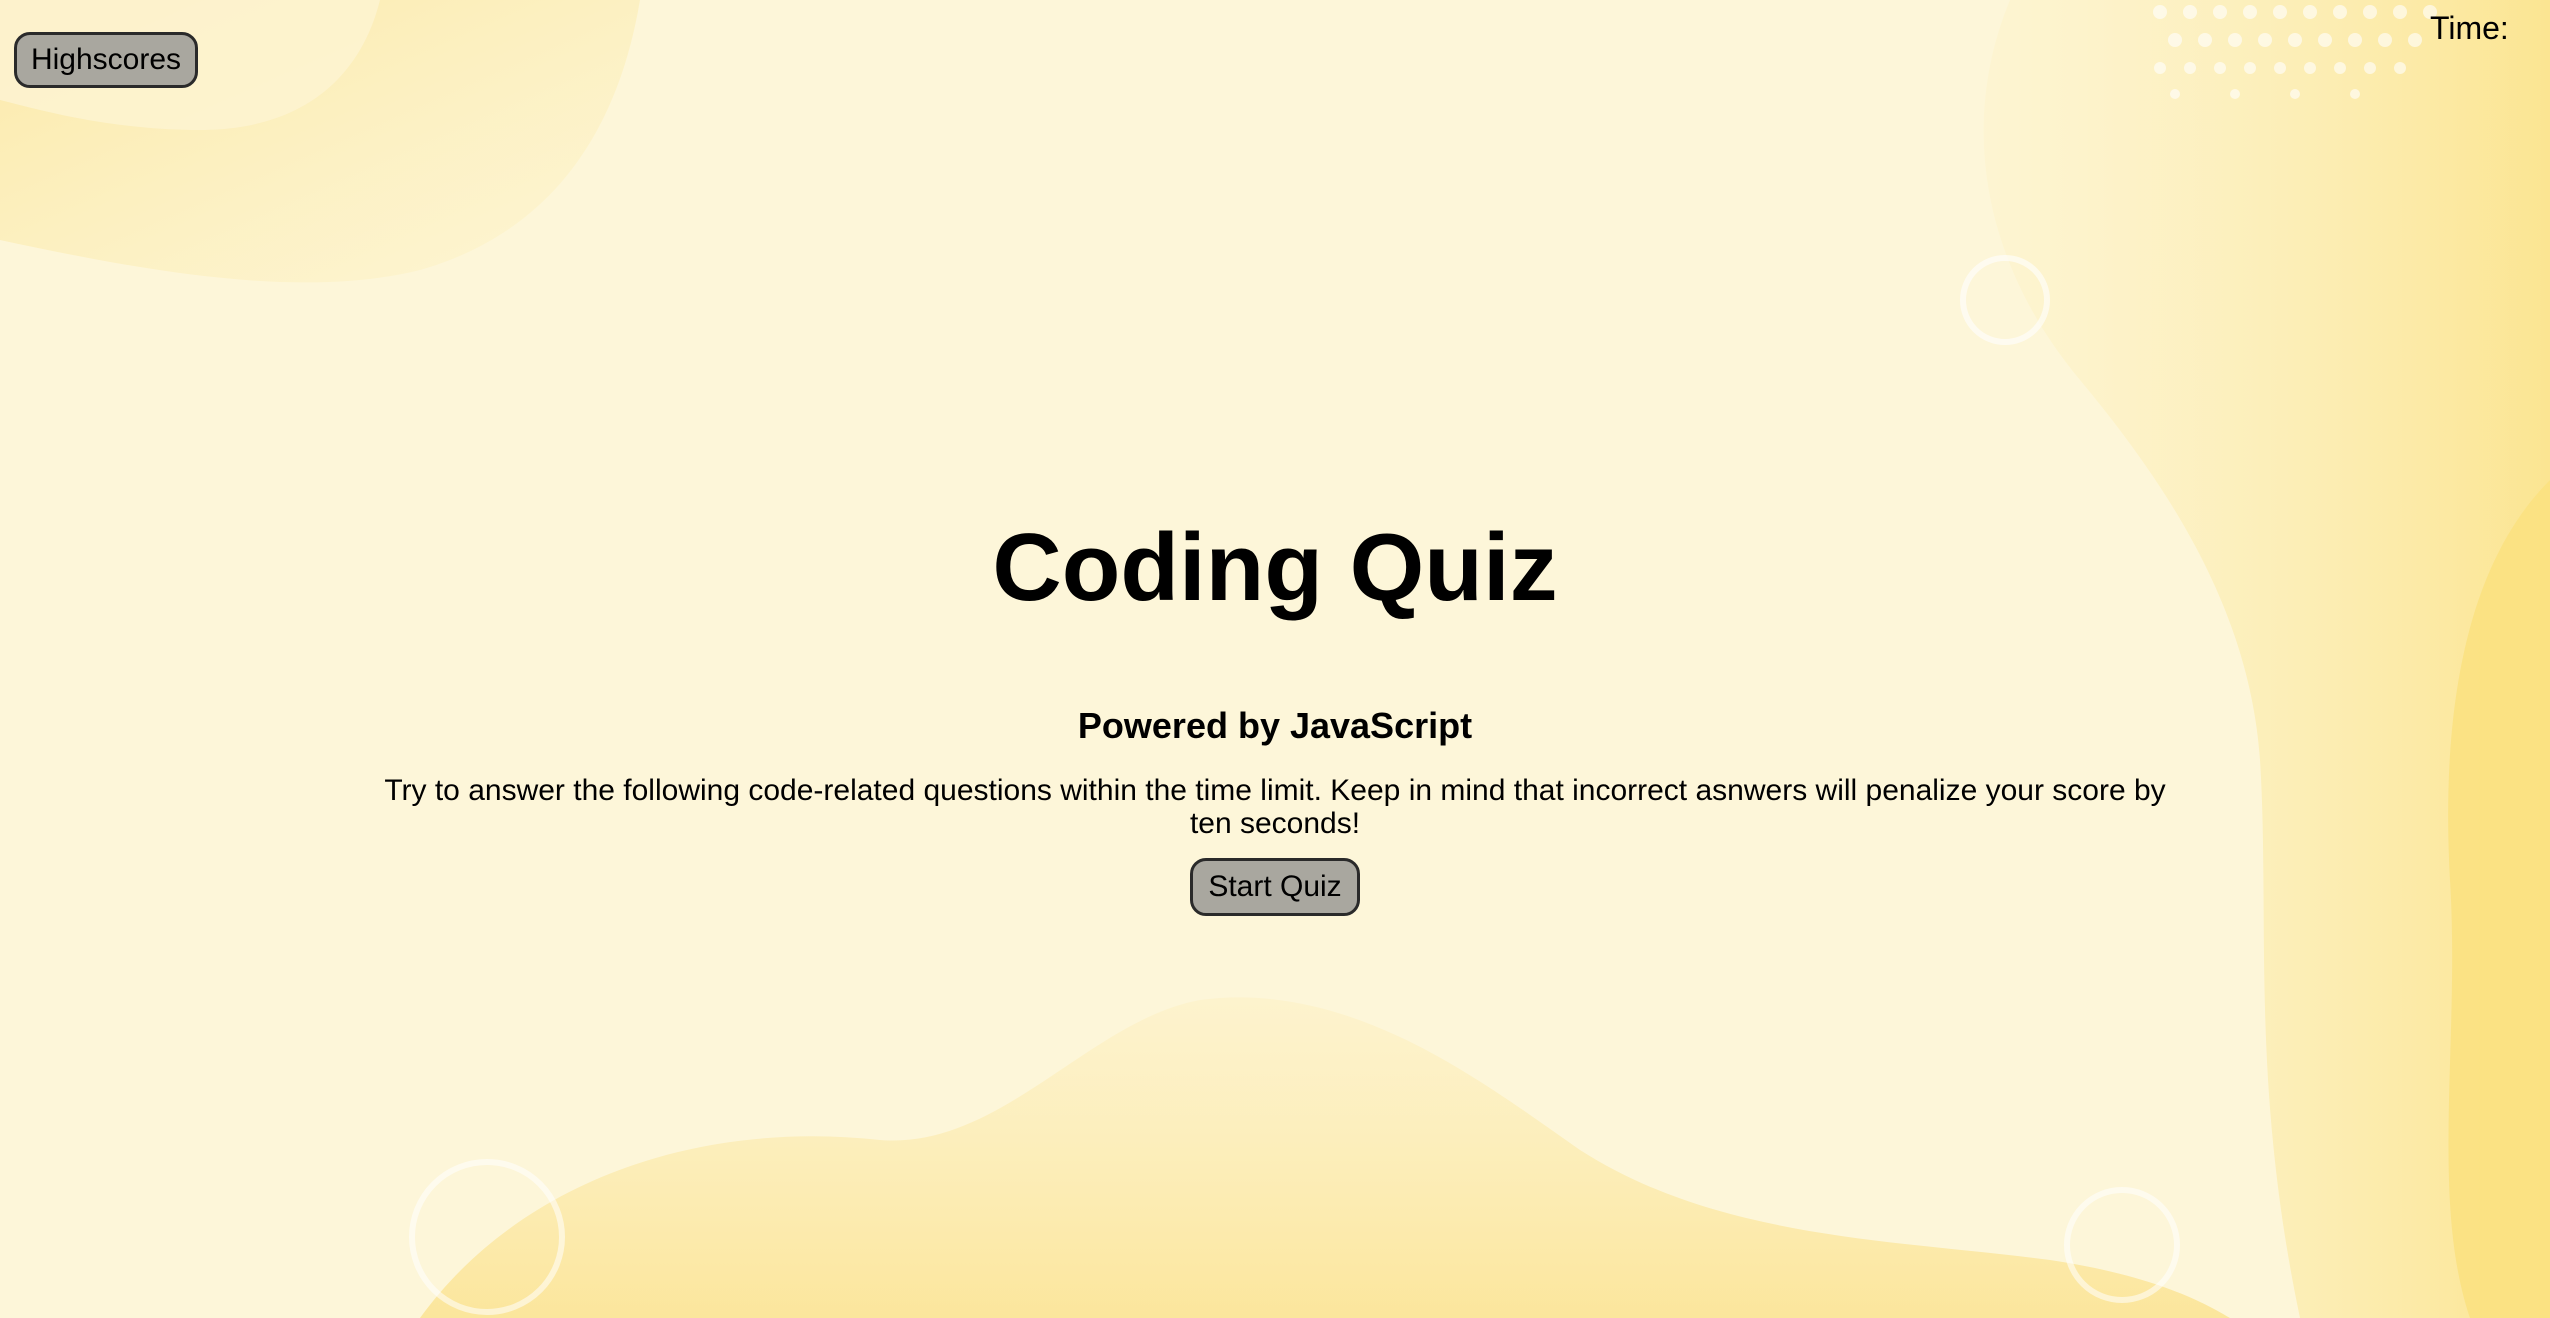 The image size is (2550, 1318). I want to click on start-quiz-button: Start Quiz, so click(1275, 887).